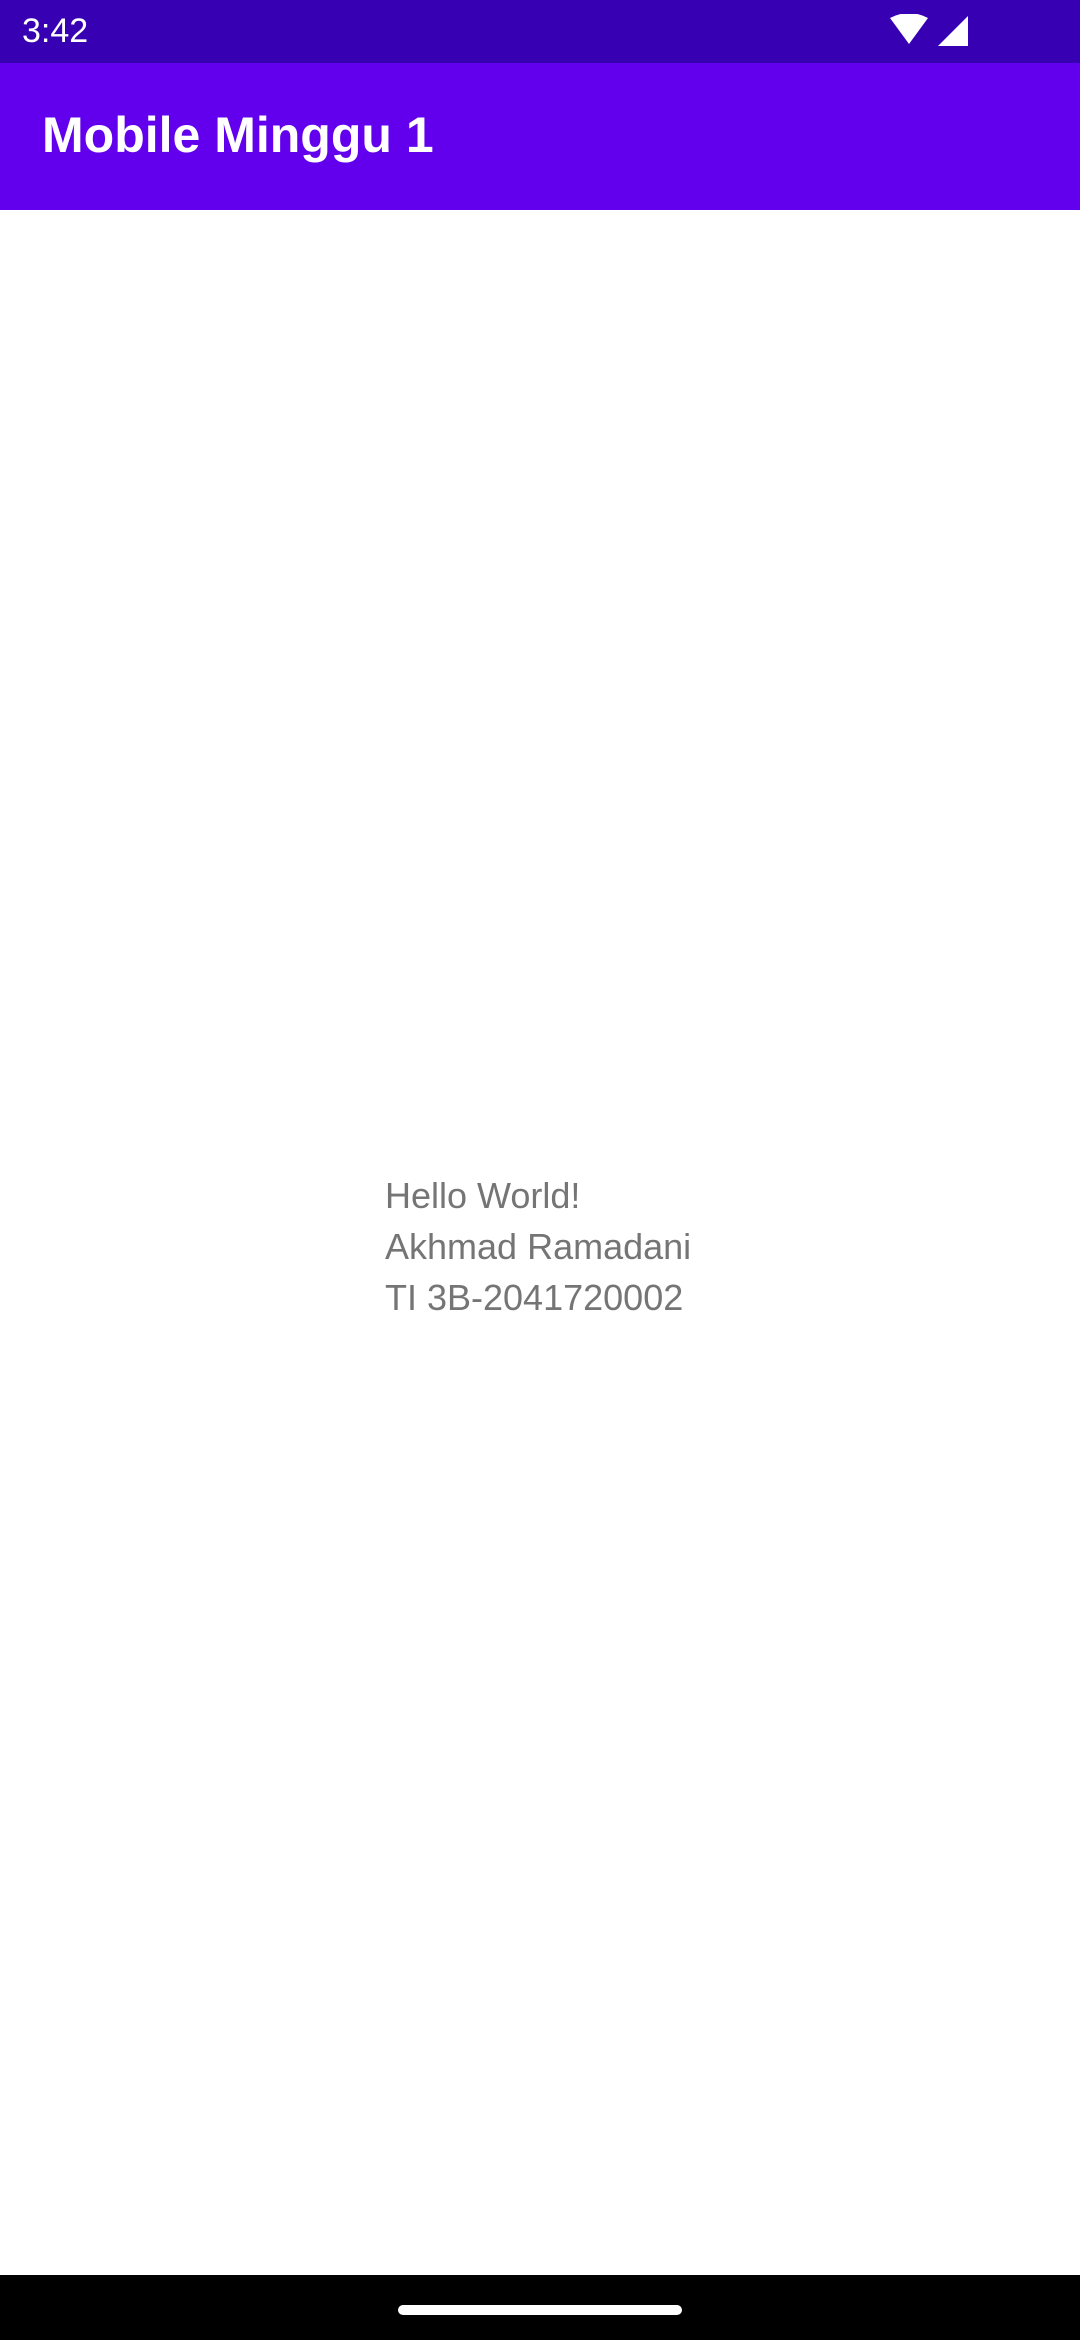  I want to click on app-bar: Mobile Minggu 1, so click(540, 136).